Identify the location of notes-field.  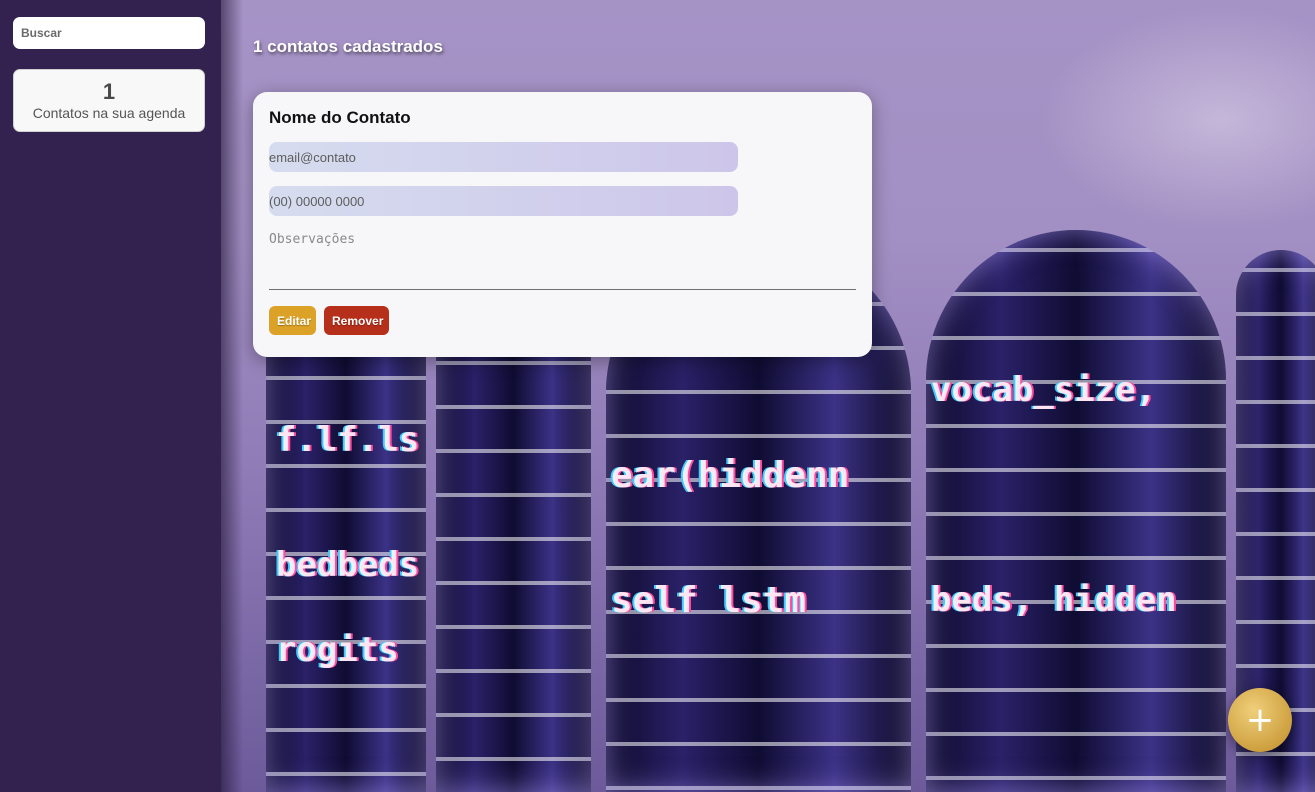
(562, 261).